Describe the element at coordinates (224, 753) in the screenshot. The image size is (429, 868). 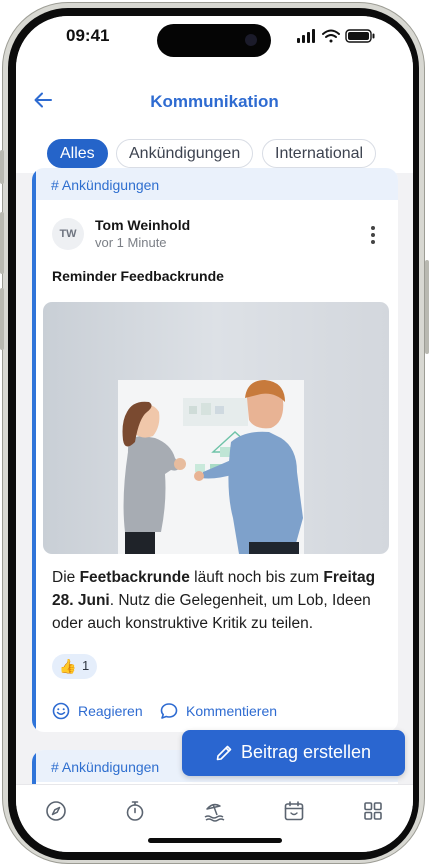
I see `pencil-icon` at that location.